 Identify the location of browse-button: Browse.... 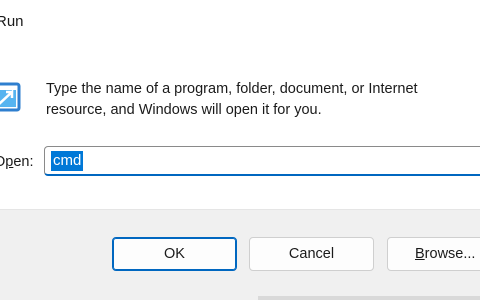
(433, 254).